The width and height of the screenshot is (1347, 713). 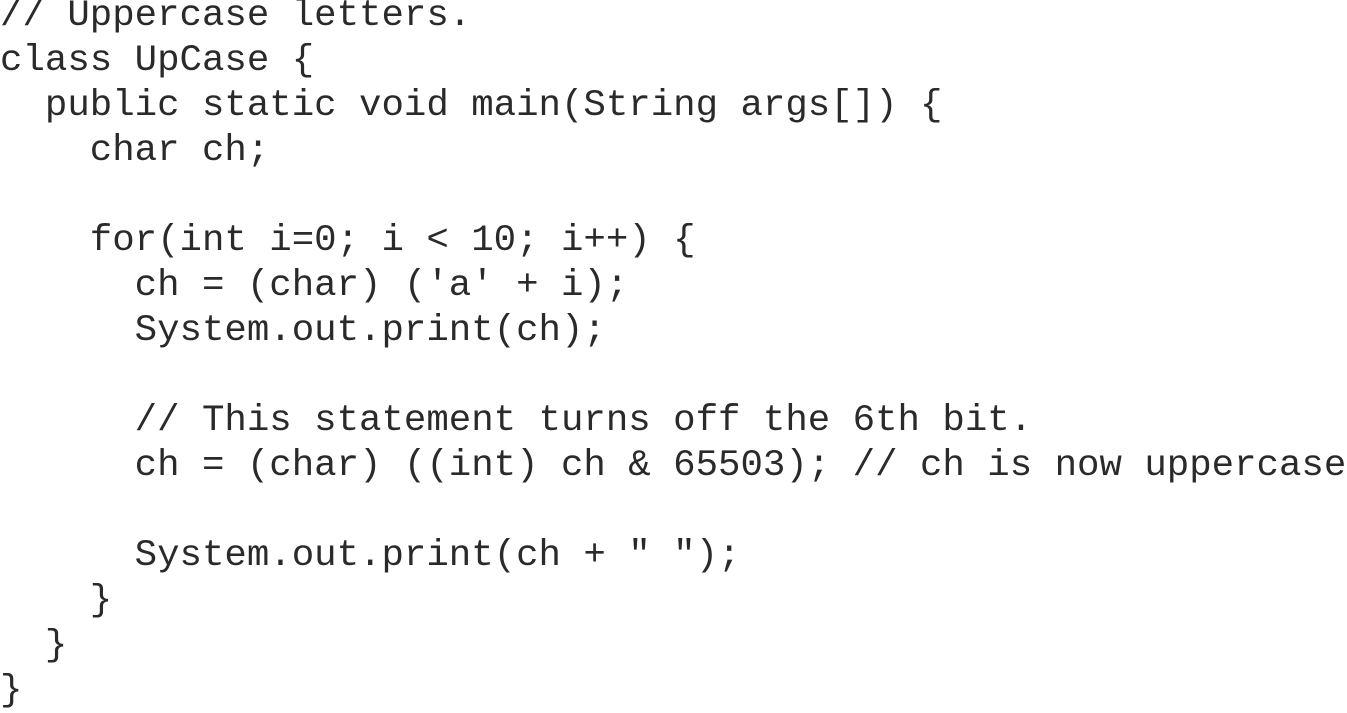 I want to click on code-line-print-uppercase: System.out.print(ch + " ");, so click(x=370, y=556).